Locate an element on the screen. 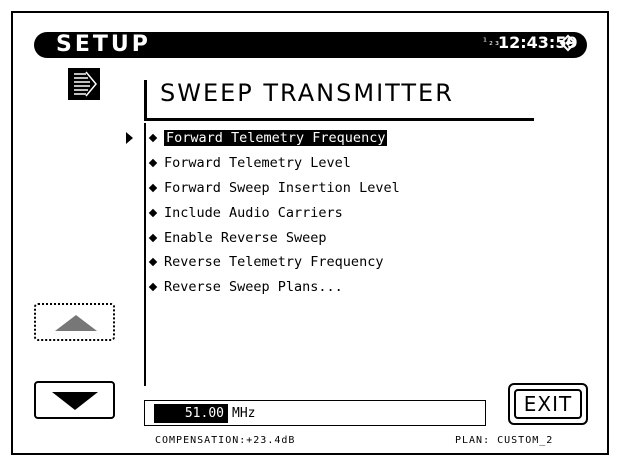  triangle-up-icon is located at coordinates (76, 323).